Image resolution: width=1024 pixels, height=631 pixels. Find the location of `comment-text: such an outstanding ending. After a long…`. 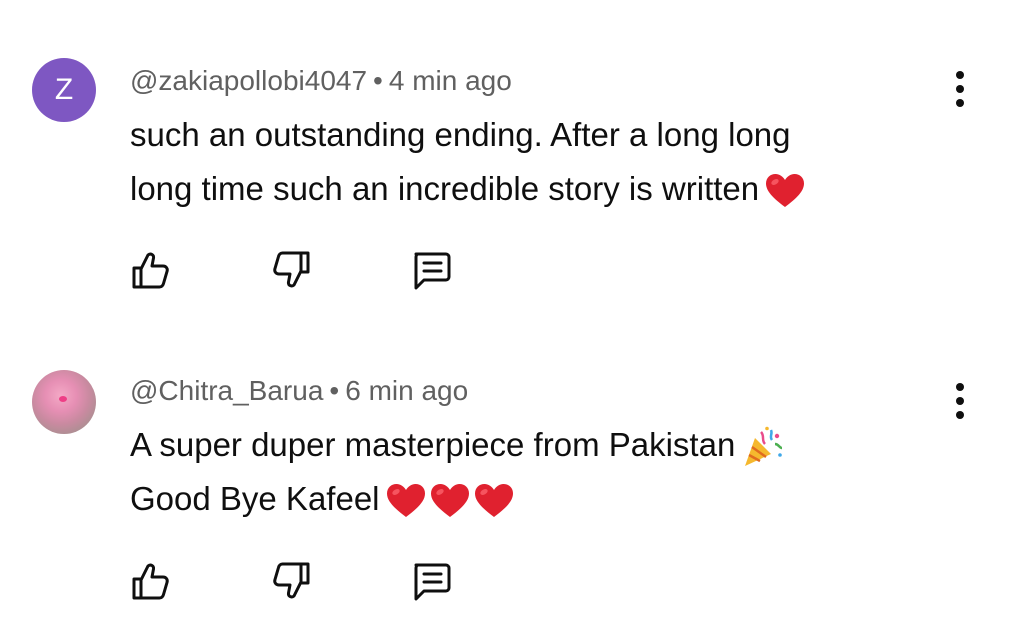

comment-text: such an outstanding ending. After a long… is located at coordinates (525, 162).